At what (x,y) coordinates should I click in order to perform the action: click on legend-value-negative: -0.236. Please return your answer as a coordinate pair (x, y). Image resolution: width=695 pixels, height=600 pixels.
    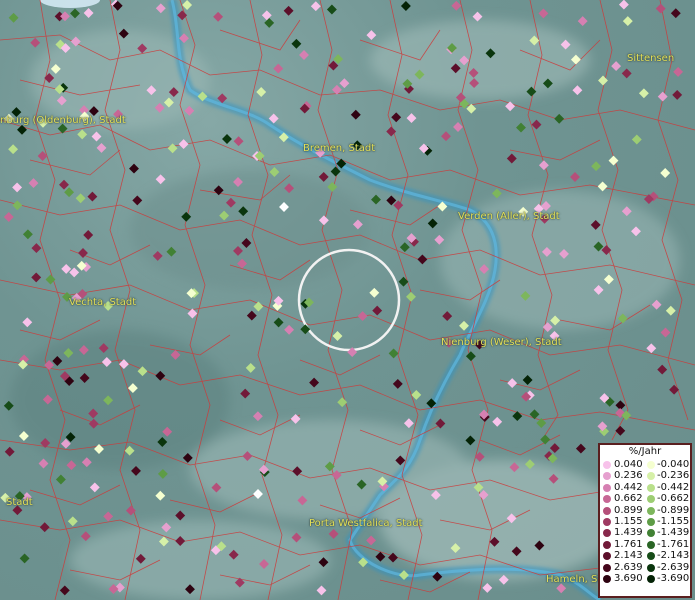
    Looking at the image, I should click on (673, 476).